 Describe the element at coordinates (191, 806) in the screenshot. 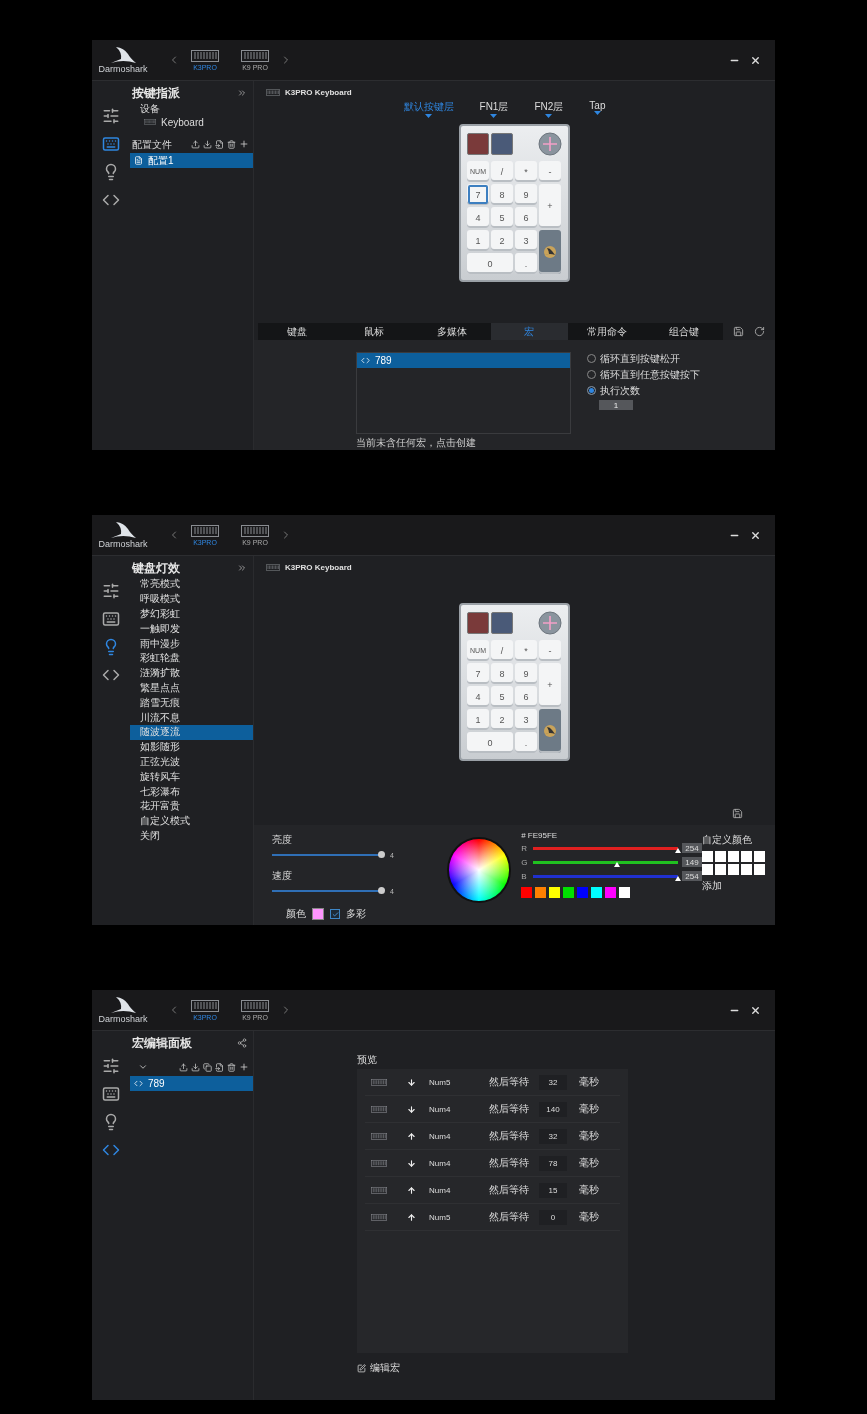

I see `effect-item: 花开富贵` at that location.